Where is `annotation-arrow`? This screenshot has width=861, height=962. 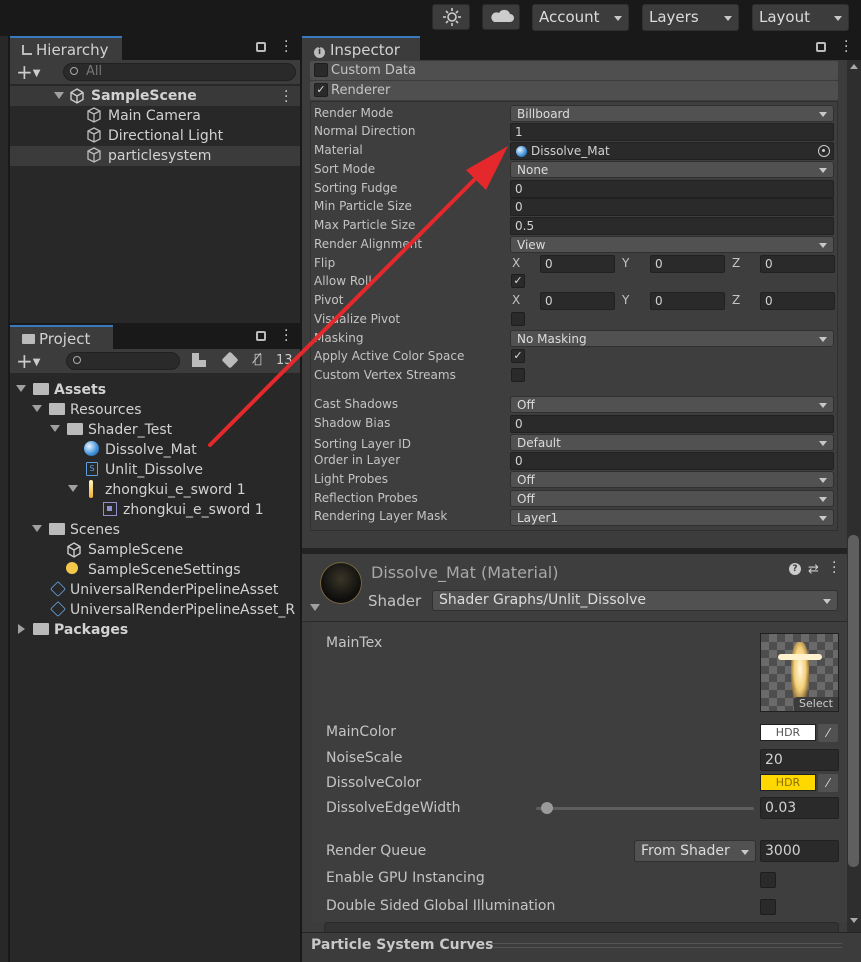 annotation-arrow is located at coordinates (358, 296).